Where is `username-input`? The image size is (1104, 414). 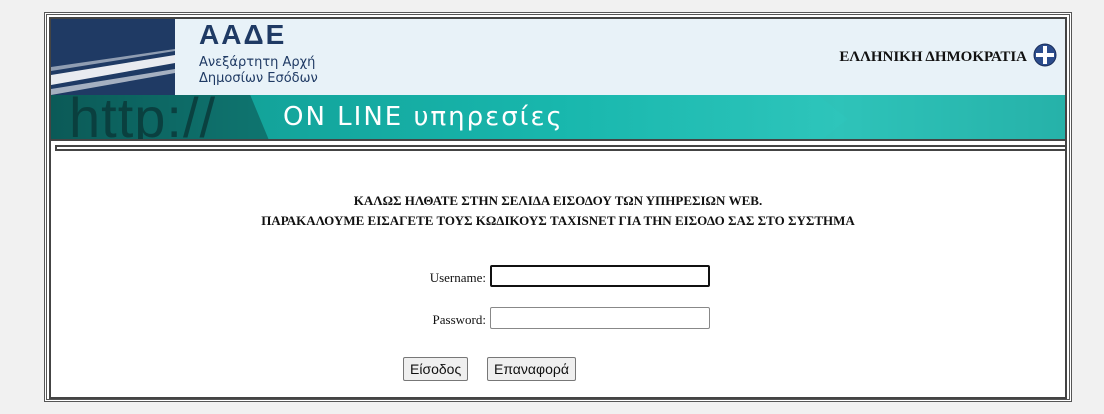 username-input is located at coordinates (600, 276).